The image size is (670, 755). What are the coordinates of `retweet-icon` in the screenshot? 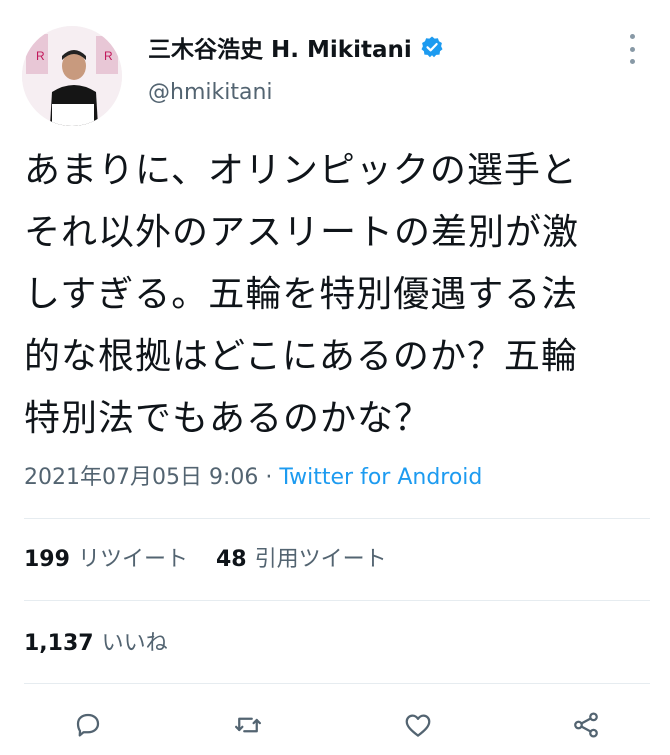 It's located at (248, 725).